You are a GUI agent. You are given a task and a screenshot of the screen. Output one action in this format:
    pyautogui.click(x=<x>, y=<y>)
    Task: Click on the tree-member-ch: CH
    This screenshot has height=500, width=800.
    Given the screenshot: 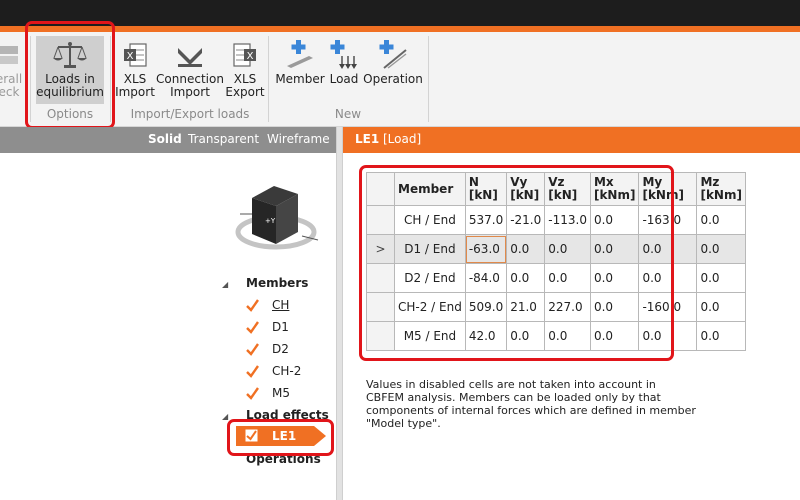 What is the action you would take?
    pyautogui.click(x=286, y=307)
    